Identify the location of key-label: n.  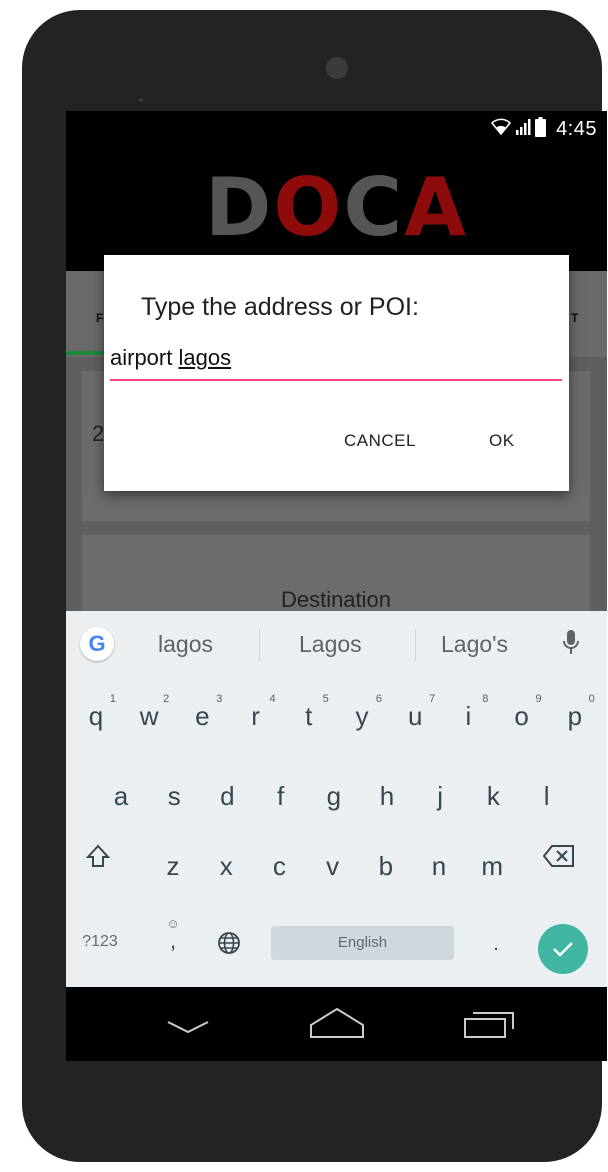
(439, 866).